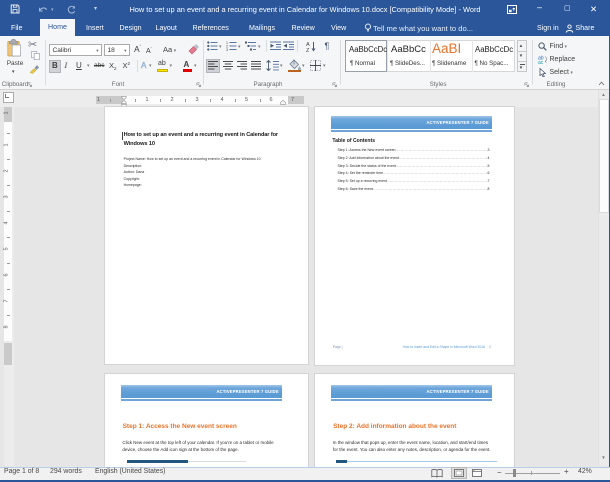 This screenshot has width=610, height=482. I want to click on svg-text: ac, so click(541, 62).